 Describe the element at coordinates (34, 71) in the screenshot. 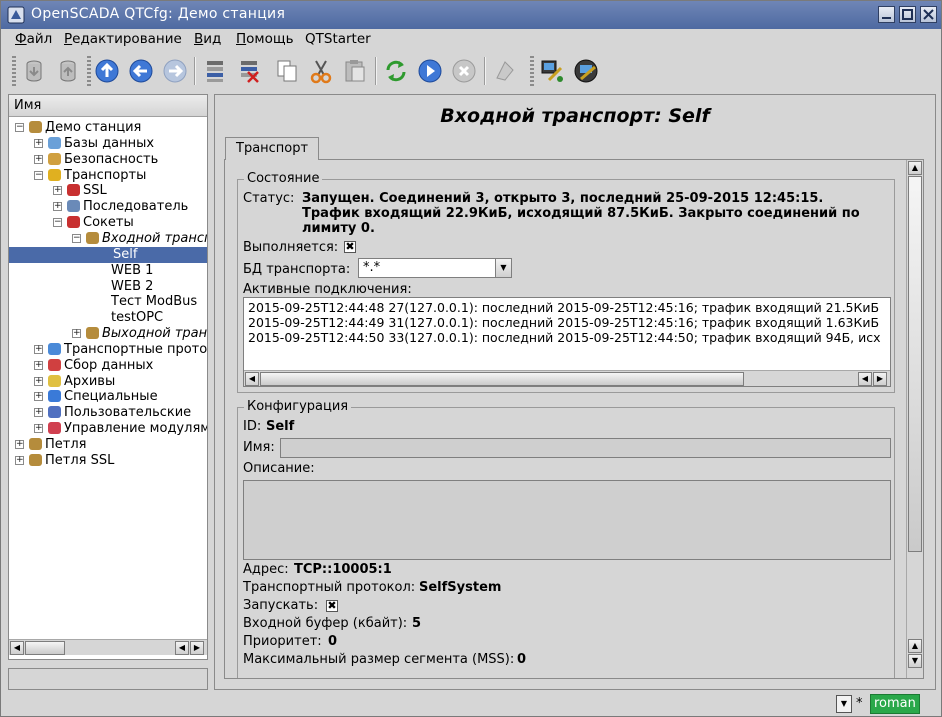

I see `db-load-icon` at that location.